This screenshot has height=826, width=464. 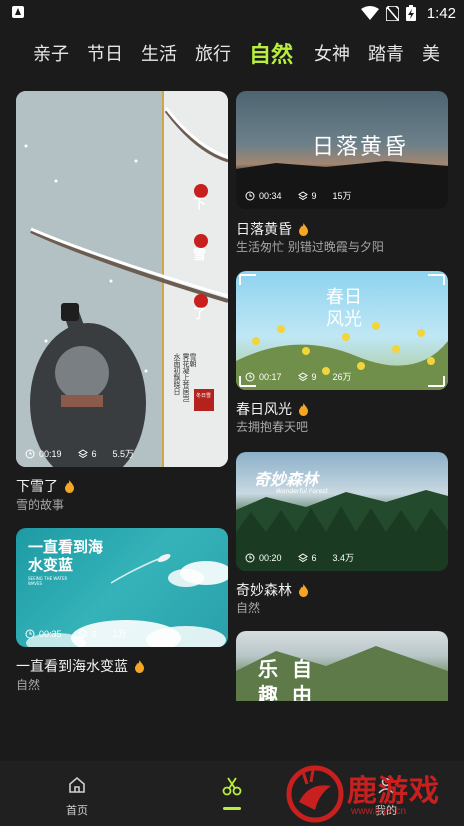 What do you see at coordinates (37, 487) in the screenshot?
I see `card-title: 下雪了` at bounding box center [37, 487].